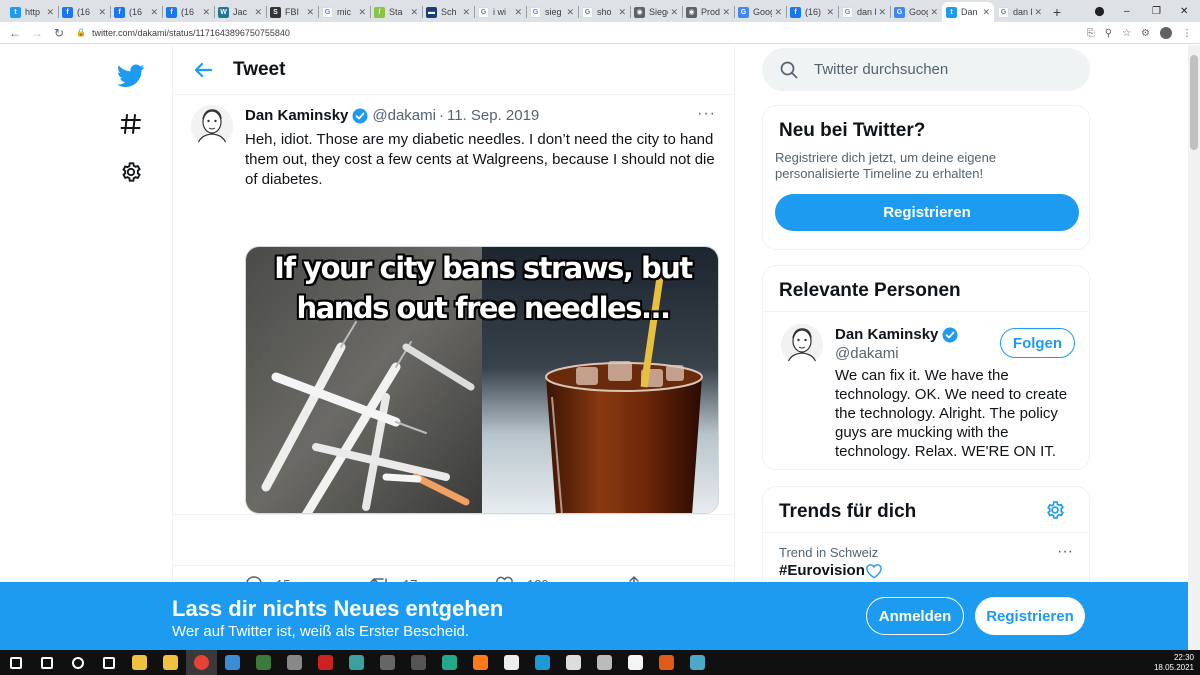 This screenshot has width=1200, height=675. What do you see at coordinates (500, 12) in the screenshot?
I see `browser-tab: Gi wi ✕` at bounding box center [500, 12].